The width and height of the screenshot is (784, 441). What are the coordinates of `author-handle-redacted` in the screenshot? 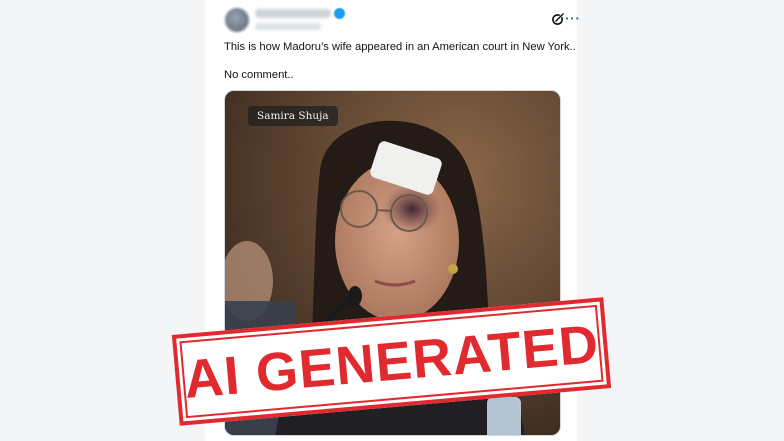 It's located at (288, 26).